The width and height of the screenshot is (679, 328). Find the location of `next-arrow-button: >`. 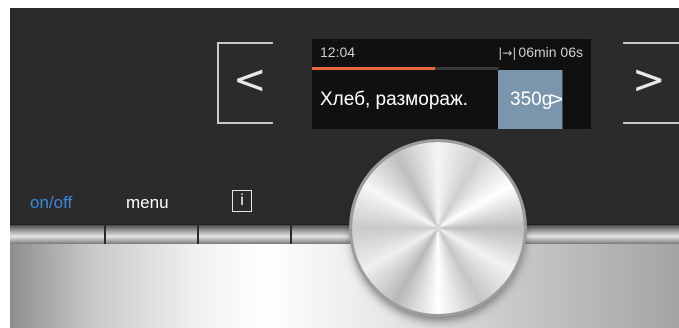

next-arrow-button: > is located at coordinates (649, 80).